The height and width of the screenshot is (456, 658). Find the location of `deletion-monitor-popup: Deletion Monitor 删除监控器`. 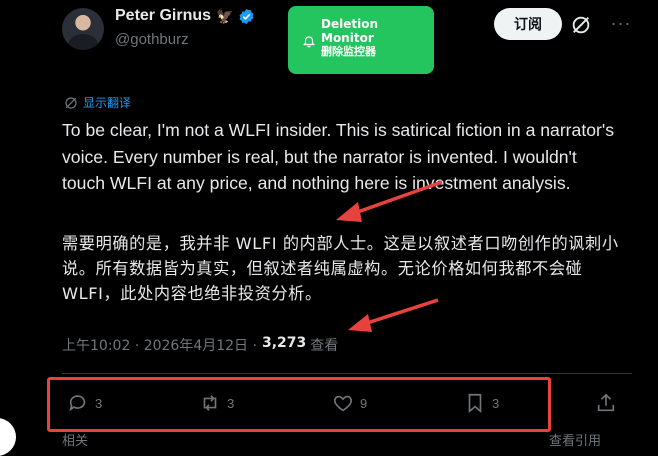

deletion-monitor-popup: Deletion Monitor 删除监控器 is located at coordinates (361, 40).